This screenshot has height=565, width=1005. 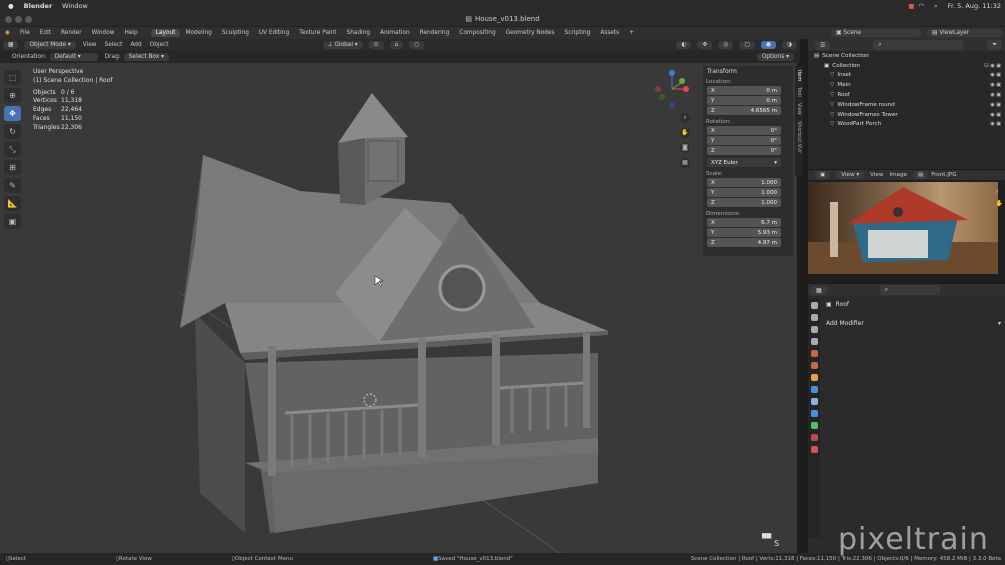 What do you see at coordinates (819, 290) in the screenshot?
I see `properties-editor-icon: ▦` at bounding box center [819, 290].